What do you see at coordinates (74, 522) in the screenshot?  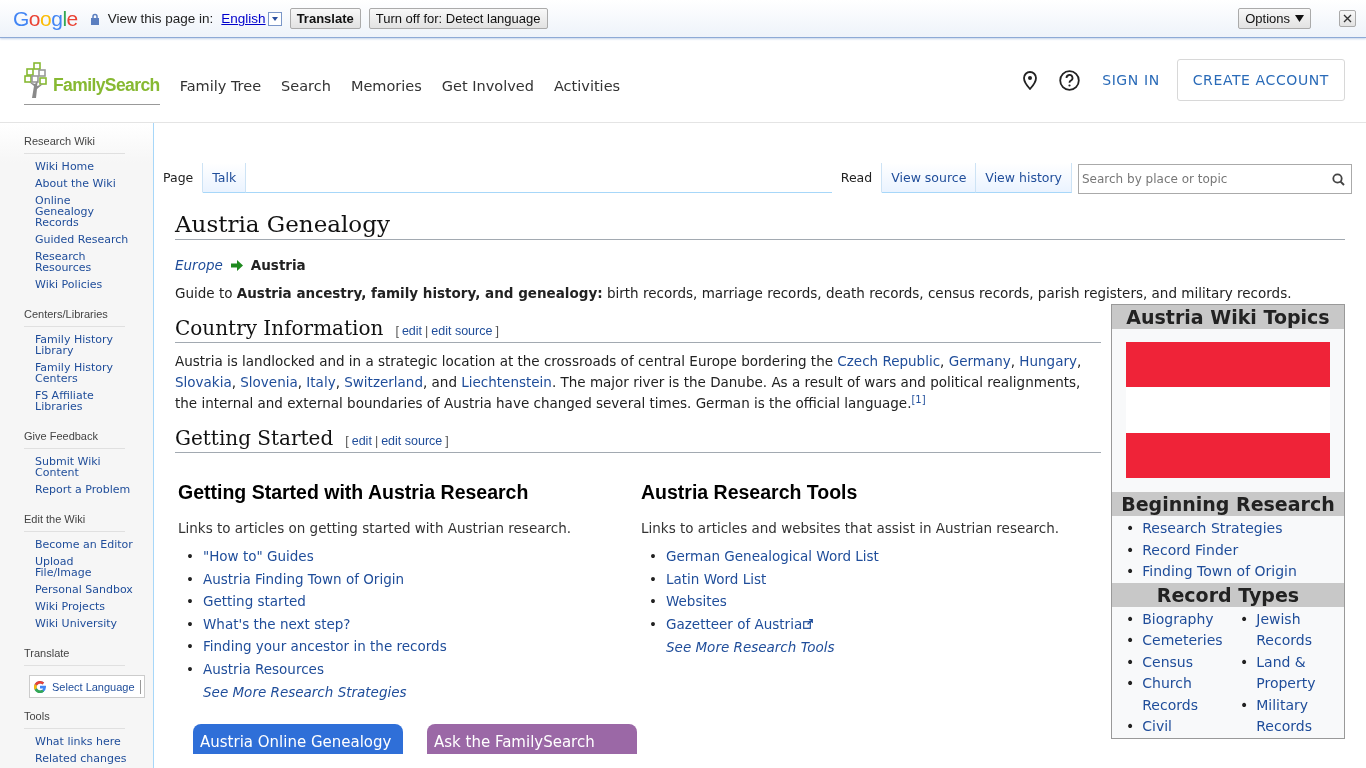 I see `sidebar-heading: Edit the Wiki` at bounding box center [74, 522].